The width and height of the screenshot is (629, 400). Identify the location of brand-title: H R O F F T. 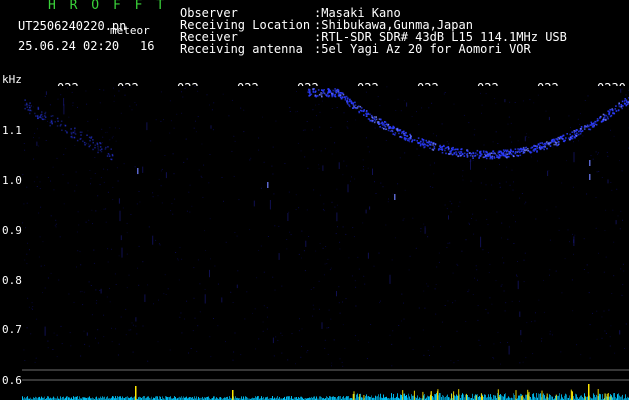
(108, 6).